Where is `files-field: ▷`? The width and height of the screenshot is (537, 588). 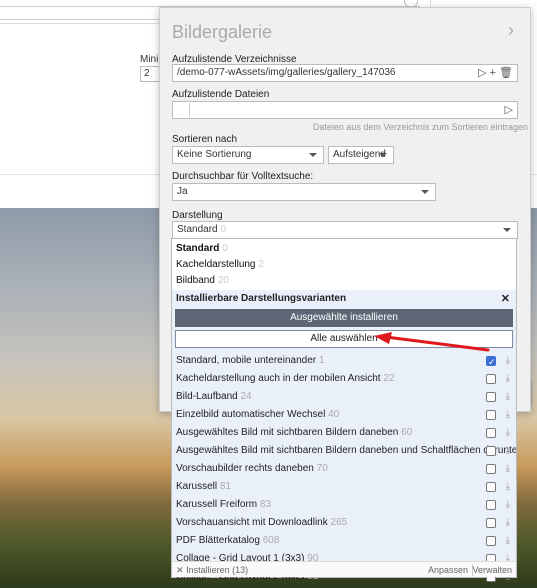 files-field: ▷ is located at coordinates (345, 110).